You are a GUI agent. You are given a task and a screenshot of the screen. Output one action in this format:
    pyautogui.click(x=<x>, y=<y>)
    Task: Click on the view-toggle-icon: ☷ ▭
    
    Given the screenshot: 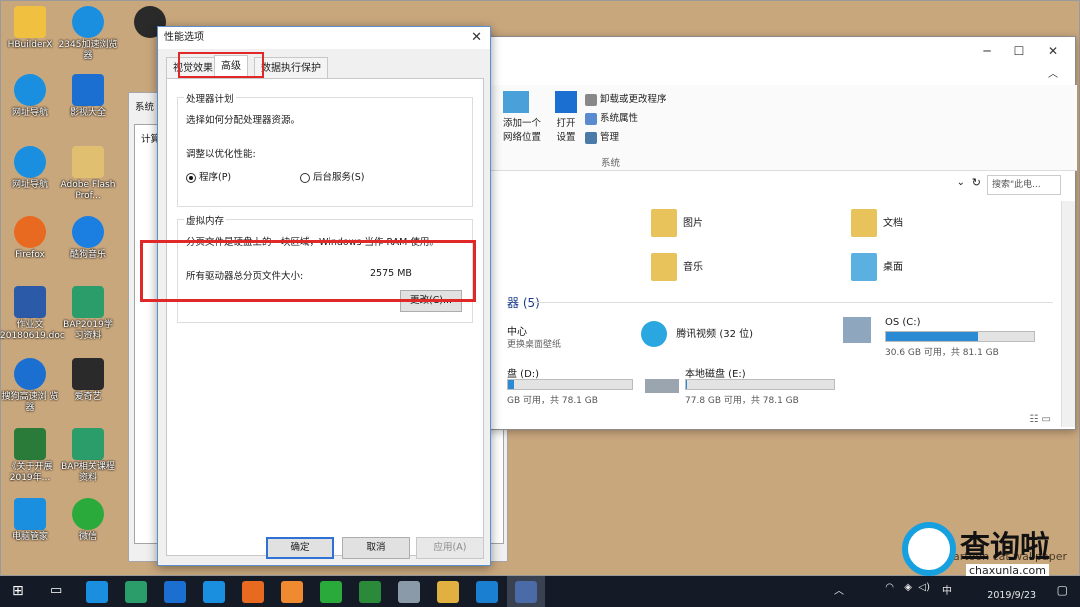 What is the action you would take?
    pyautogui.click(x=1040, y=419)
    